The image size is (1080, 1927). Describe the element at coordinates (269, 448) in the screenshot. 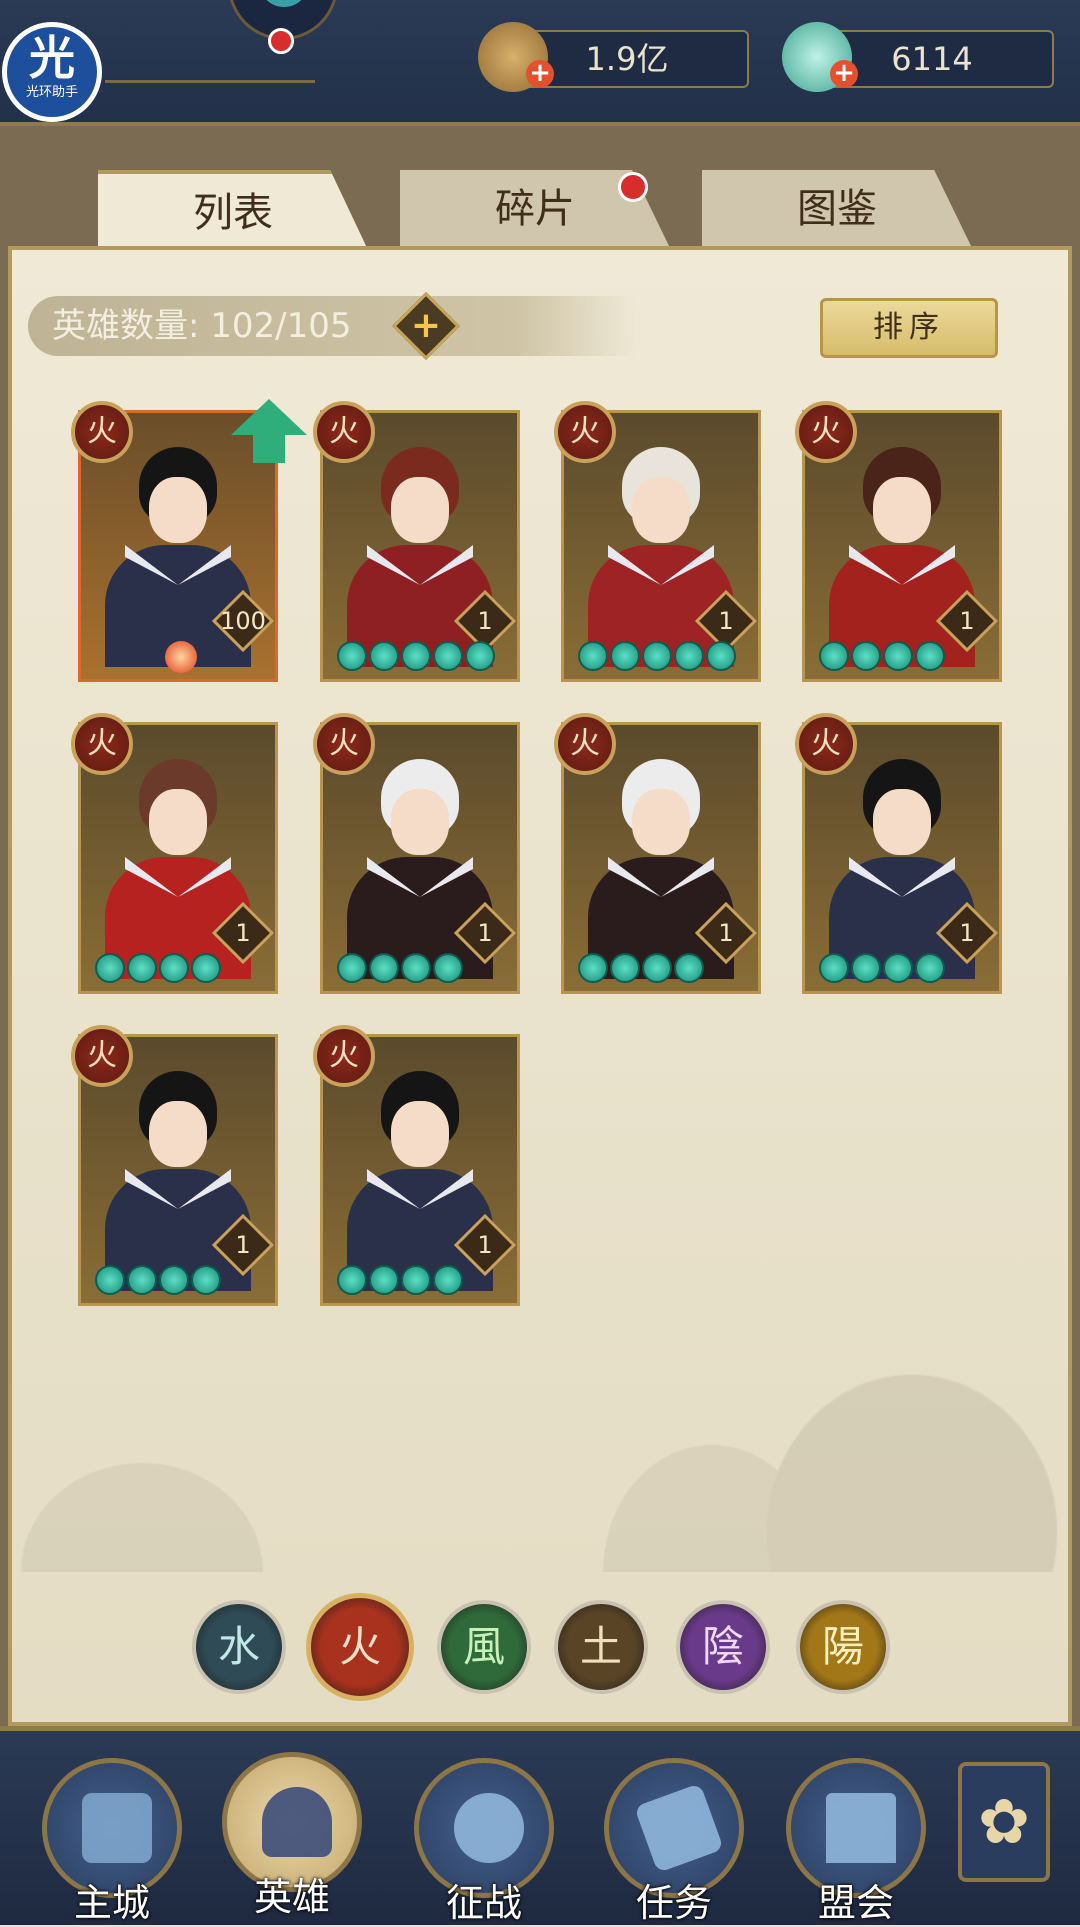

I see `upgrade-arrow-stem` at that location.